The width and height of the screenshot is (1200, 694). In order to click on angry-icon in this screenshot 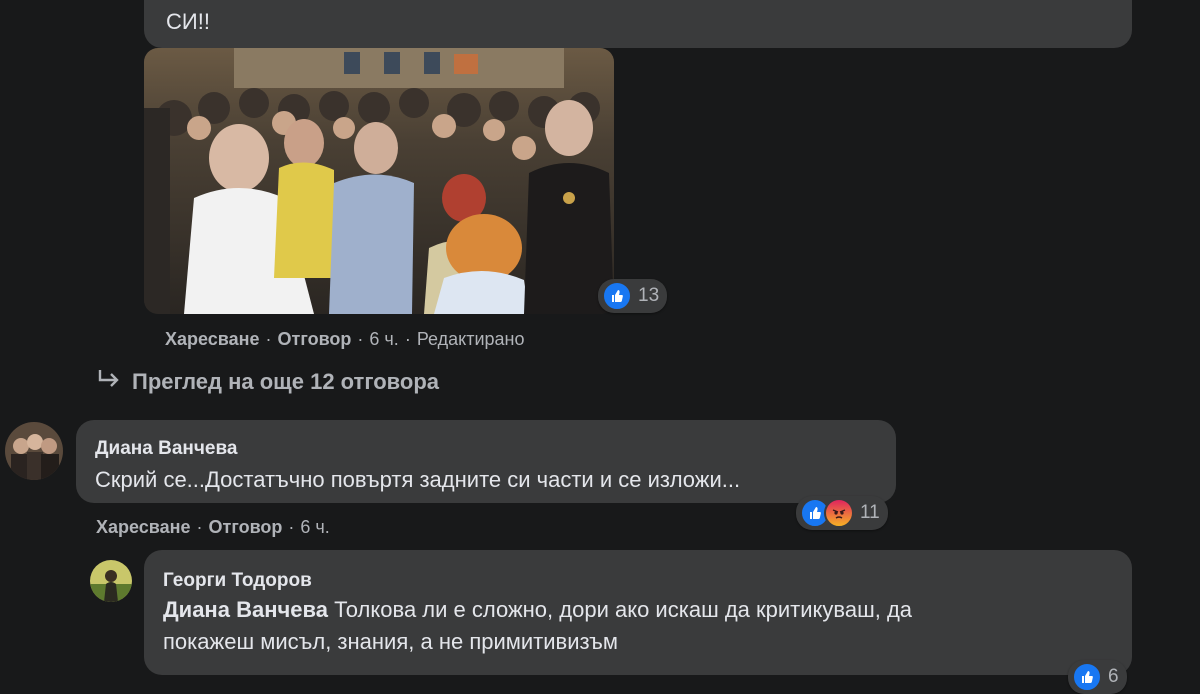, I will do `click(839, 513)`.